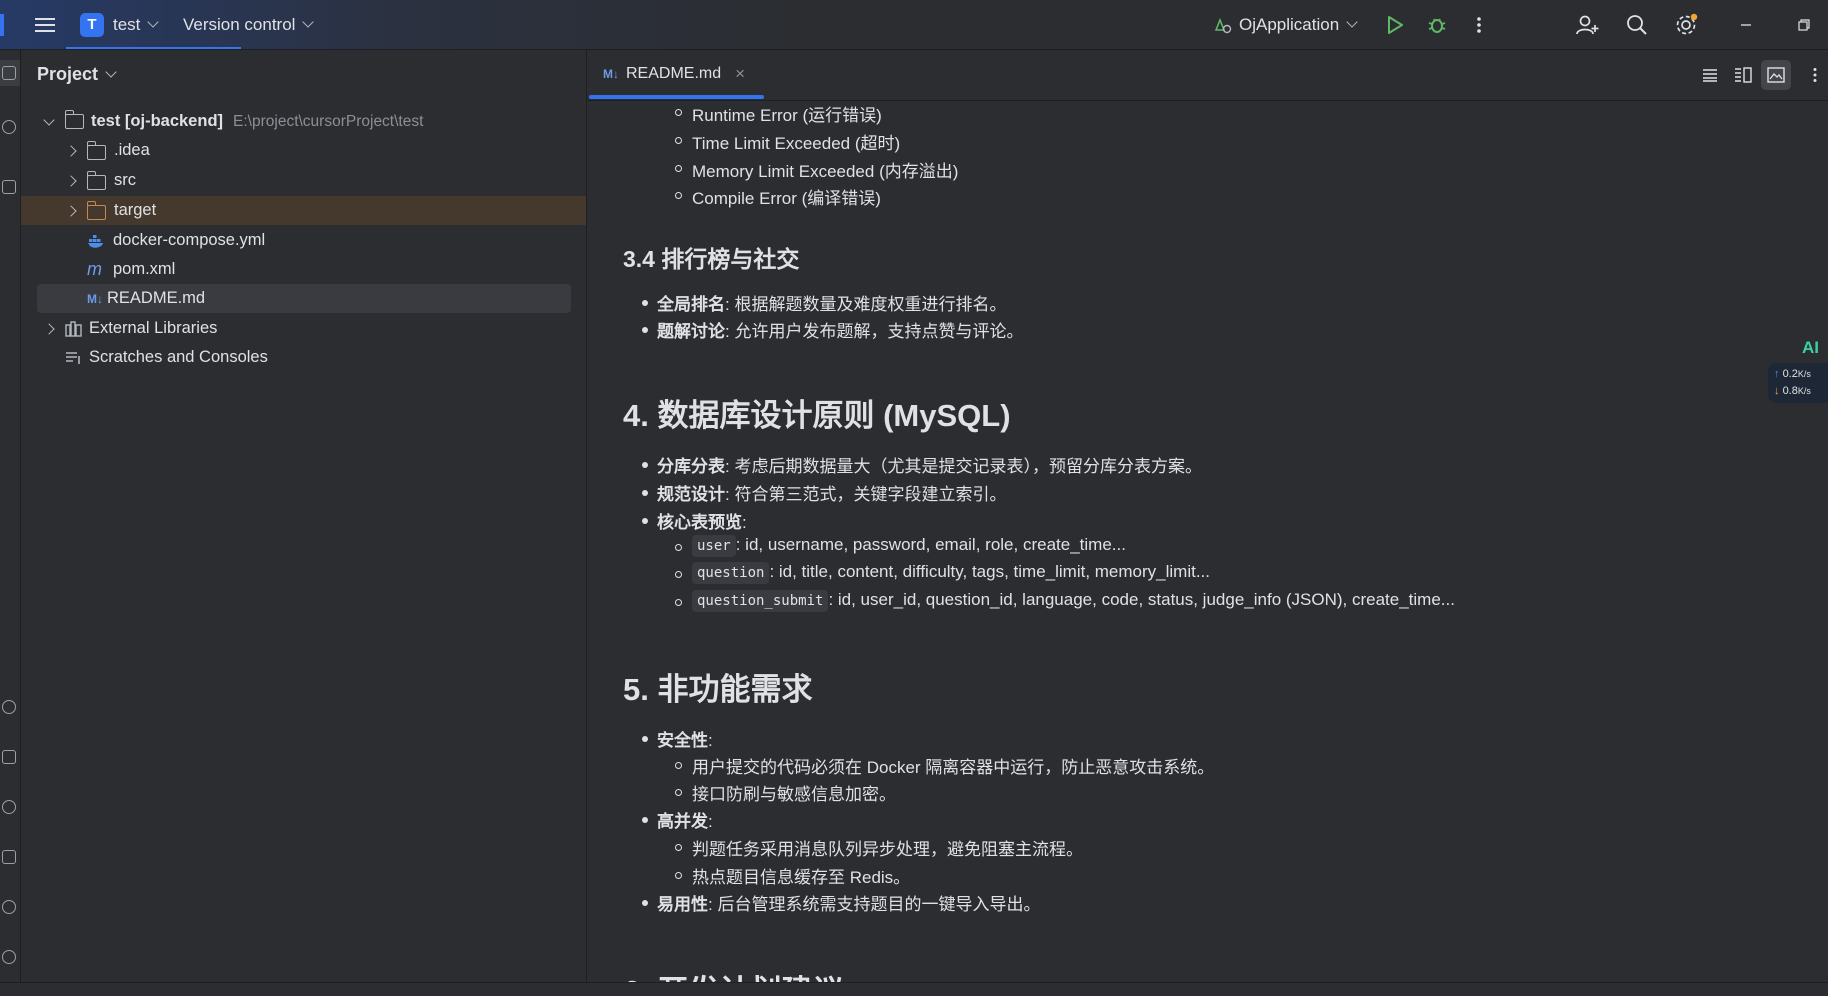 This screenshot has width=1828, height=996. I want to click on run-tool-icon, so click(9, 807).